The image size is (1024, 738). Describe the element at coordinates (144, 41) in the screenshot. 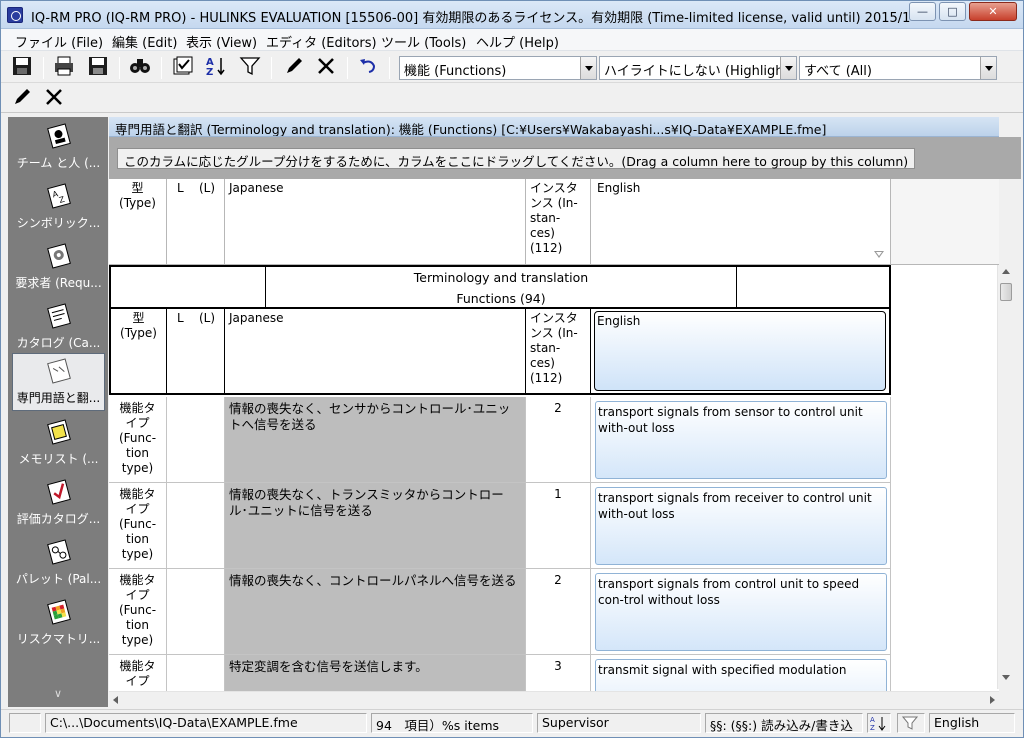

I see `menu-edit: 編集 (Edit)` at that location.